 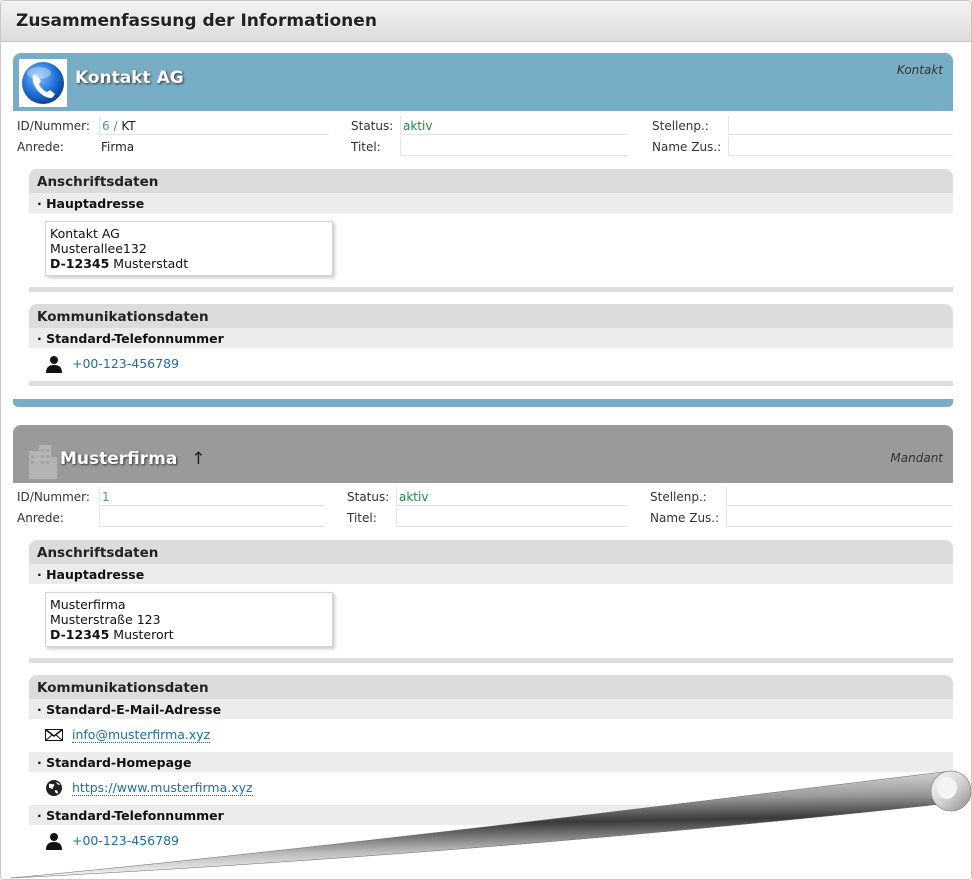 What do you see at coordinates (43, 83) in the screenshot?
I see `phone-globe-icon` at bounding box center [43, 83].